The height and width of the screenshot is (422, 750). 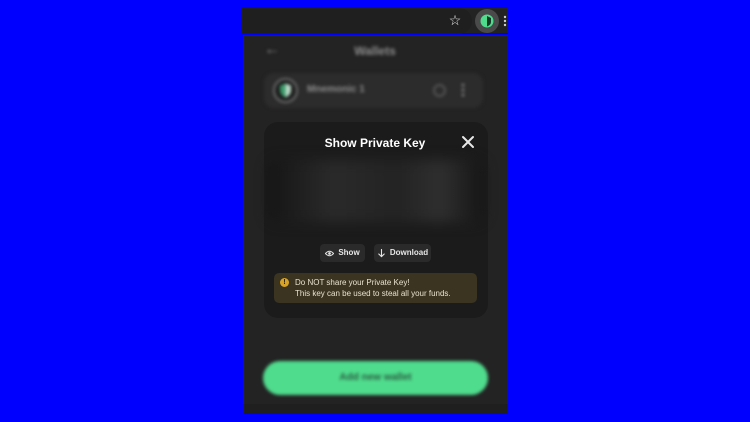 What do you see at coordinates (375, 408) in the screenshot?
I see `popup-footer` at bounding box center [375, 408].